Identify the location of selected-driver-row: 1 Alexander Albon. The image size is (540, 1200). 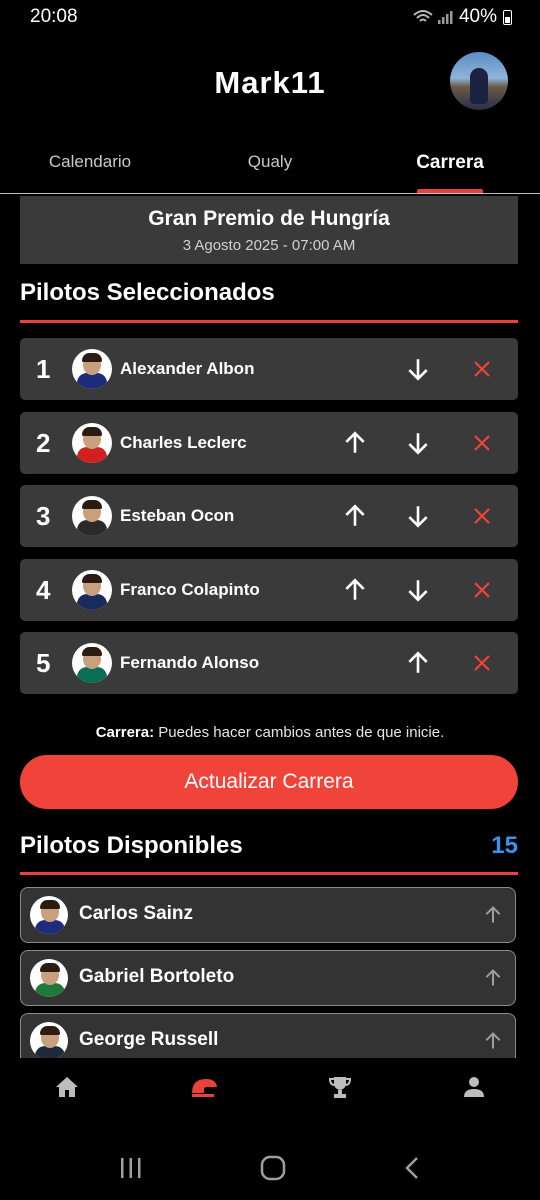
(269, 369).